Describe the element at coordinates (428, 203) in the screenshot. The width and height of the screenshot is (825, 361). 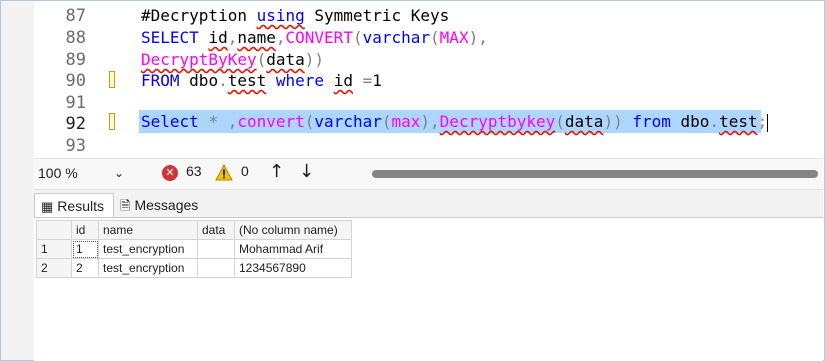
I see `results-tab-strip: ▦ Results 🗎 Messages` at that location.